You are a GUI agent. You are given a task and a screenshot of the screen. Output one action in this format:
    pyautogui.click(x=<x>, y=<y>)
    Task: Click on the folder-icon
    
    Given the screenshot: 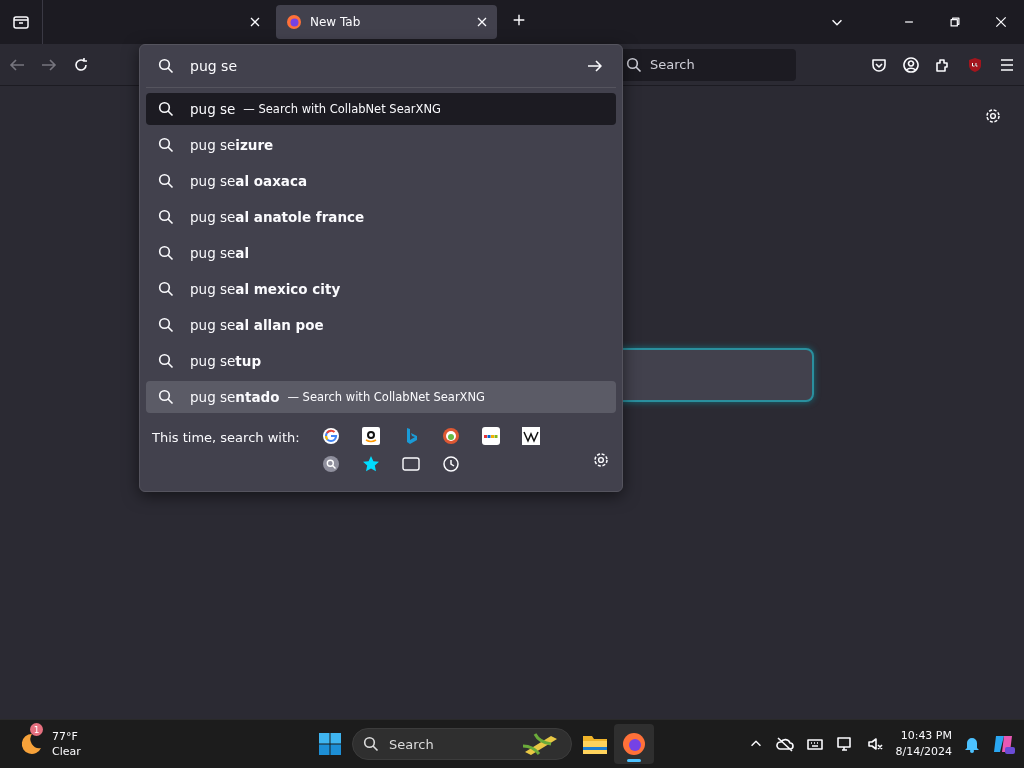 What is the action you would take?
    pyautogui.click(x=595, y=744)
    